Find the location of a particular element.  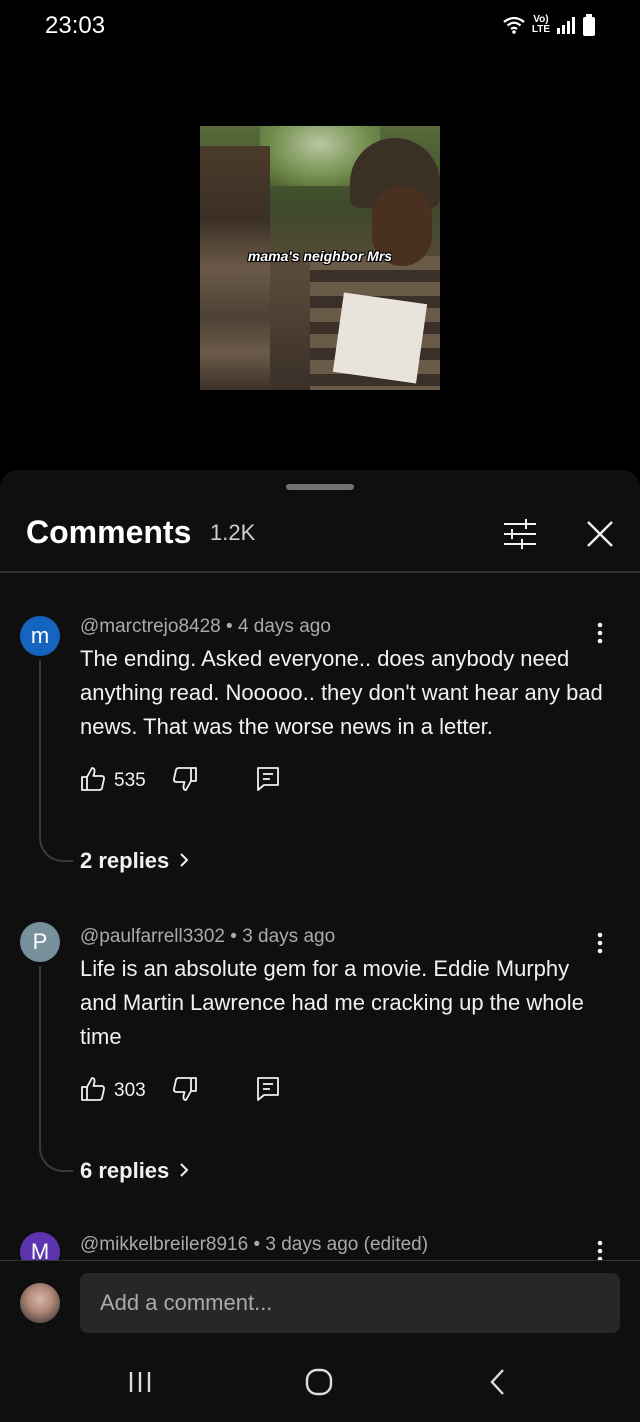

video-thumbnail: mama's neighbor Mrs is located at coordinates (320, 258).